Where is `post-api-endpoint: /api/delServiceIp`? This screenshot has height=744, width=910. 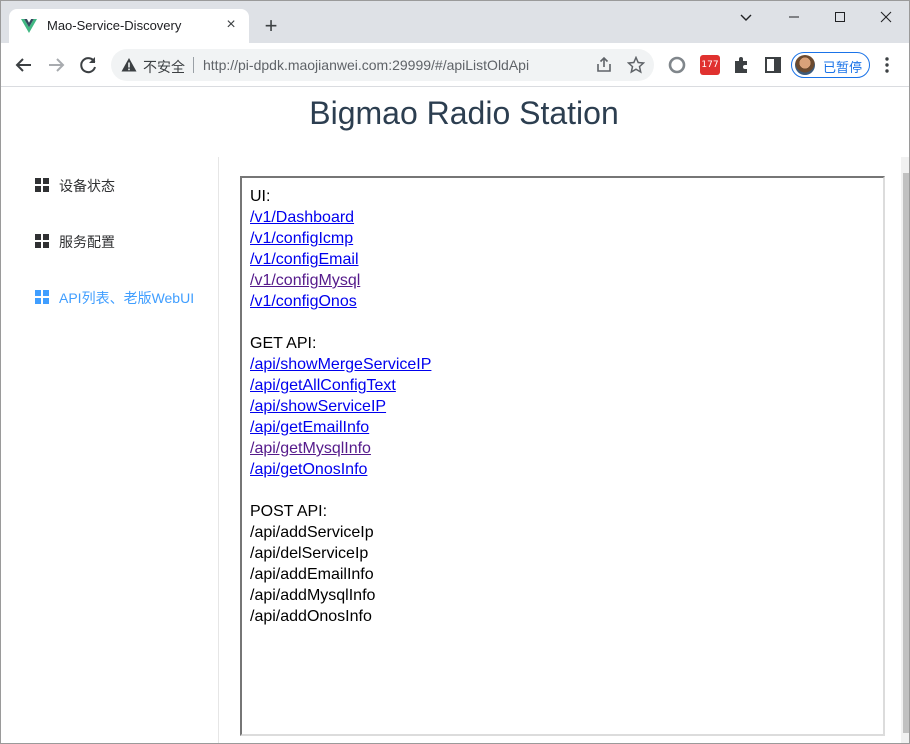
post-api-endpoint: /api/delServiceIp is located at coordinates (309, 553).